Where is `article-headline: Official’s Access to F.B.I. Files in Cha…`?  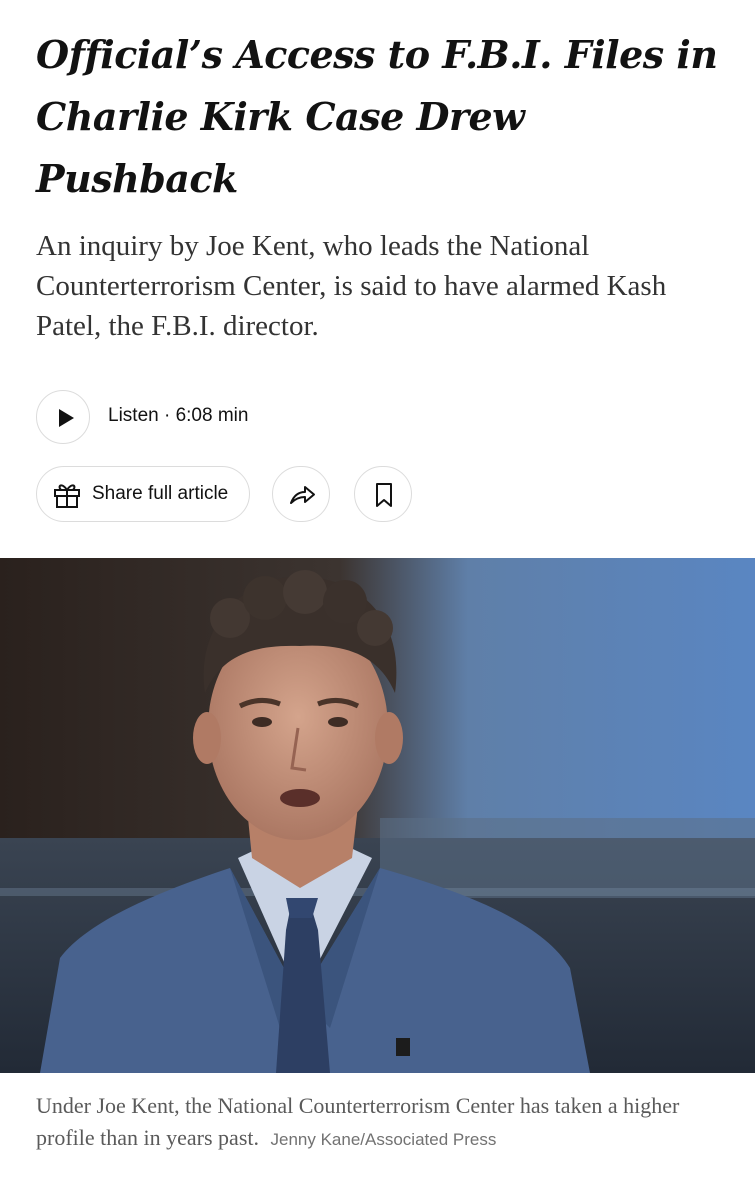
article-headline: Official’s Access to F.B.I. Files in Cha… is located at coordinates (377, 116).